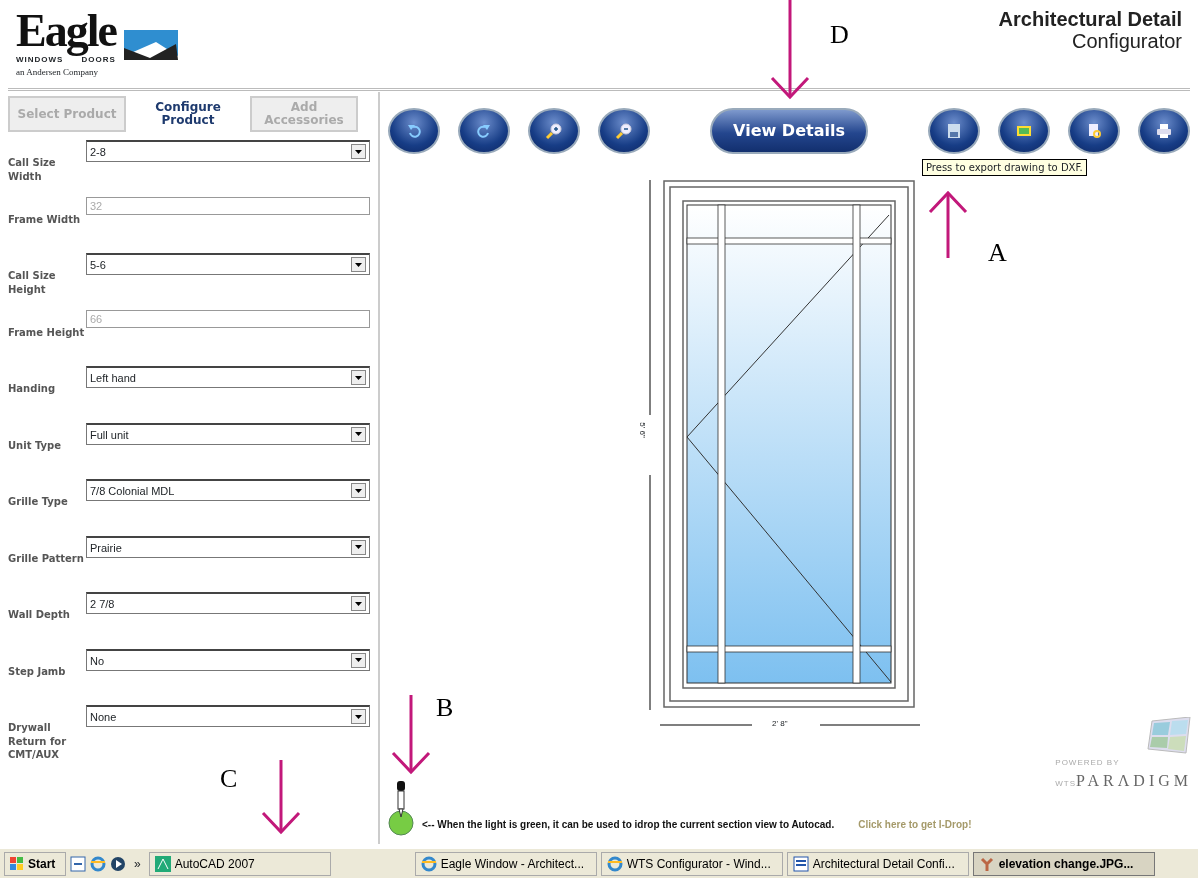 The height and width of the screenshot is (878, 1198). I want to click on view-details-button: View Details, so click(789, 131).